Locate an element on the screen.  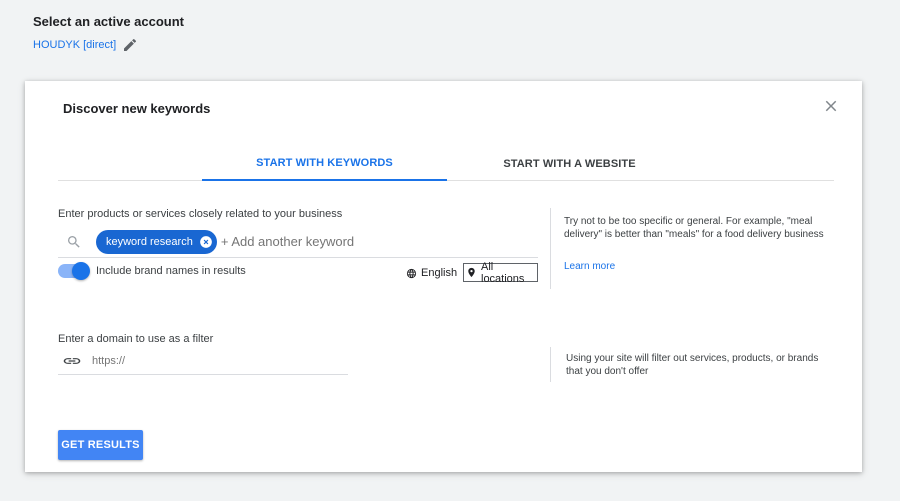
domain-input is located at coordinates (212, 360).